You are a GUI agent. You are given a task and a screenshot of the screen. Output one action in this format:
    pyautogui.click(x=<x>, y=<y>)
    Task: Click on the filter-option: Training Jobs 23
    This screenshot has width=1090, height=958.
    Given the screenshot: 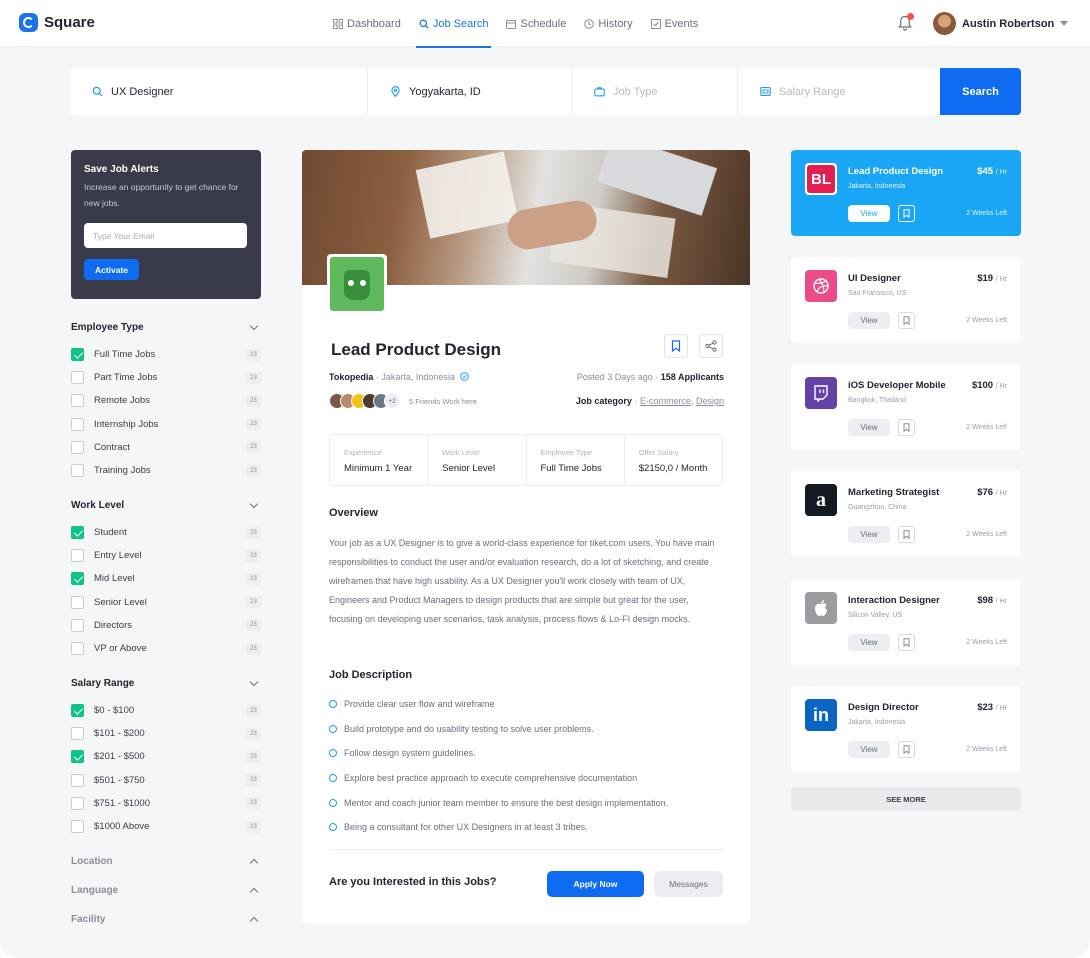 What is the action you would take?
    pyautogui.click(x=166, y=470)
    